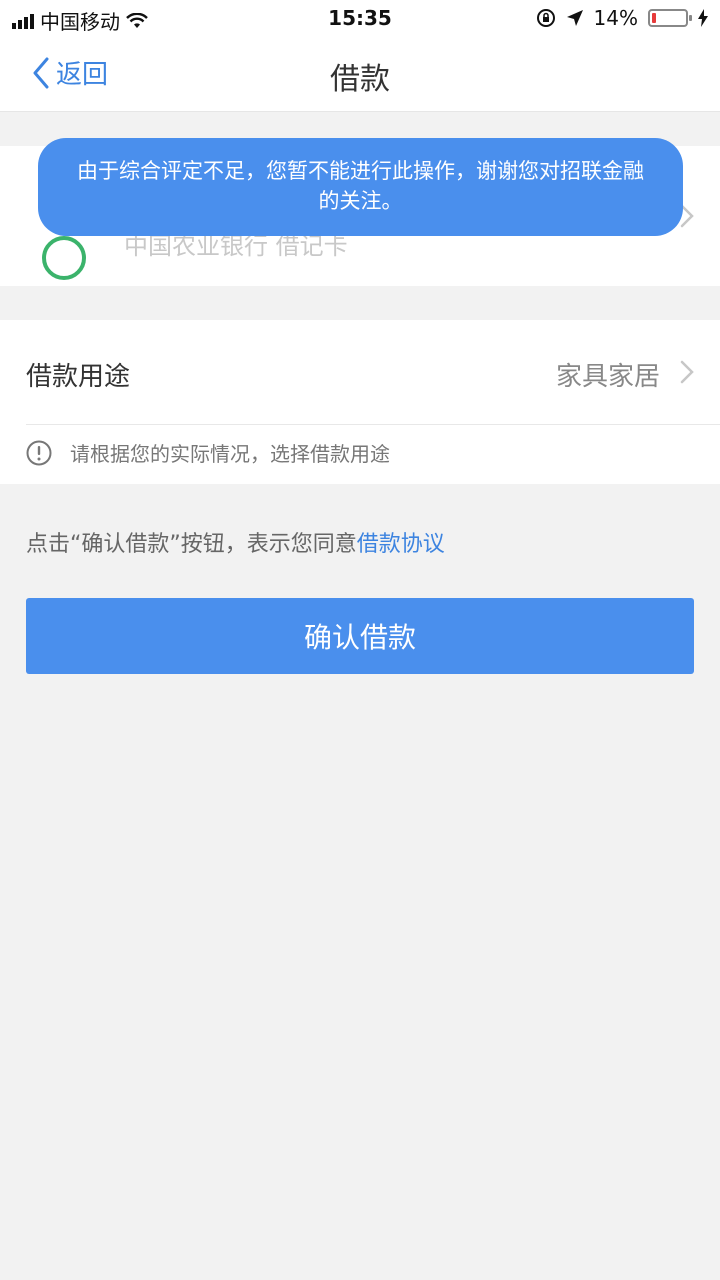  I want to click on confirm-loan-button: 确认借款, so click(360, 636).